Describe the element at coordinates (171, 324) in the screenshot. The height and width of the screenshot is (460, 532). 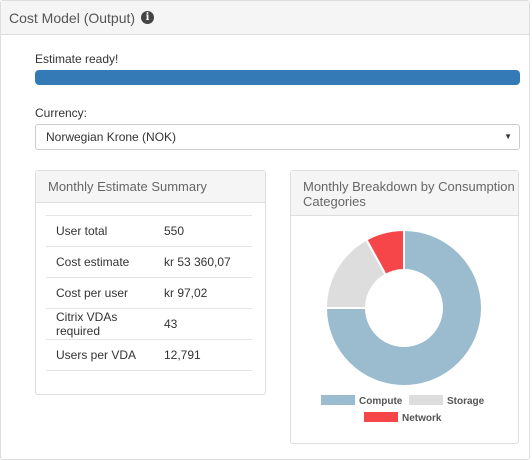
I see `row-value: 43` at that location.